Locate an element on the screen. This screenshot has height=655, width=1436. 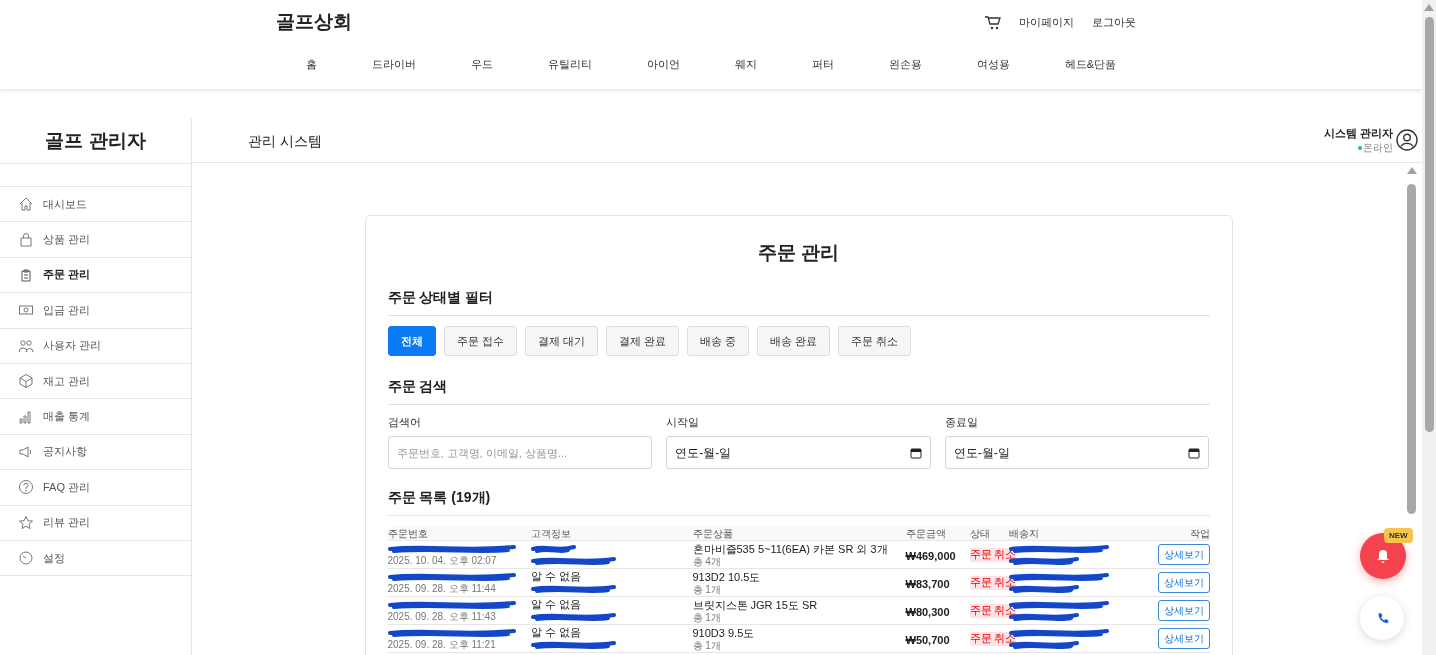
sidebar-item: 설정 is located at coordinates (95, 558).